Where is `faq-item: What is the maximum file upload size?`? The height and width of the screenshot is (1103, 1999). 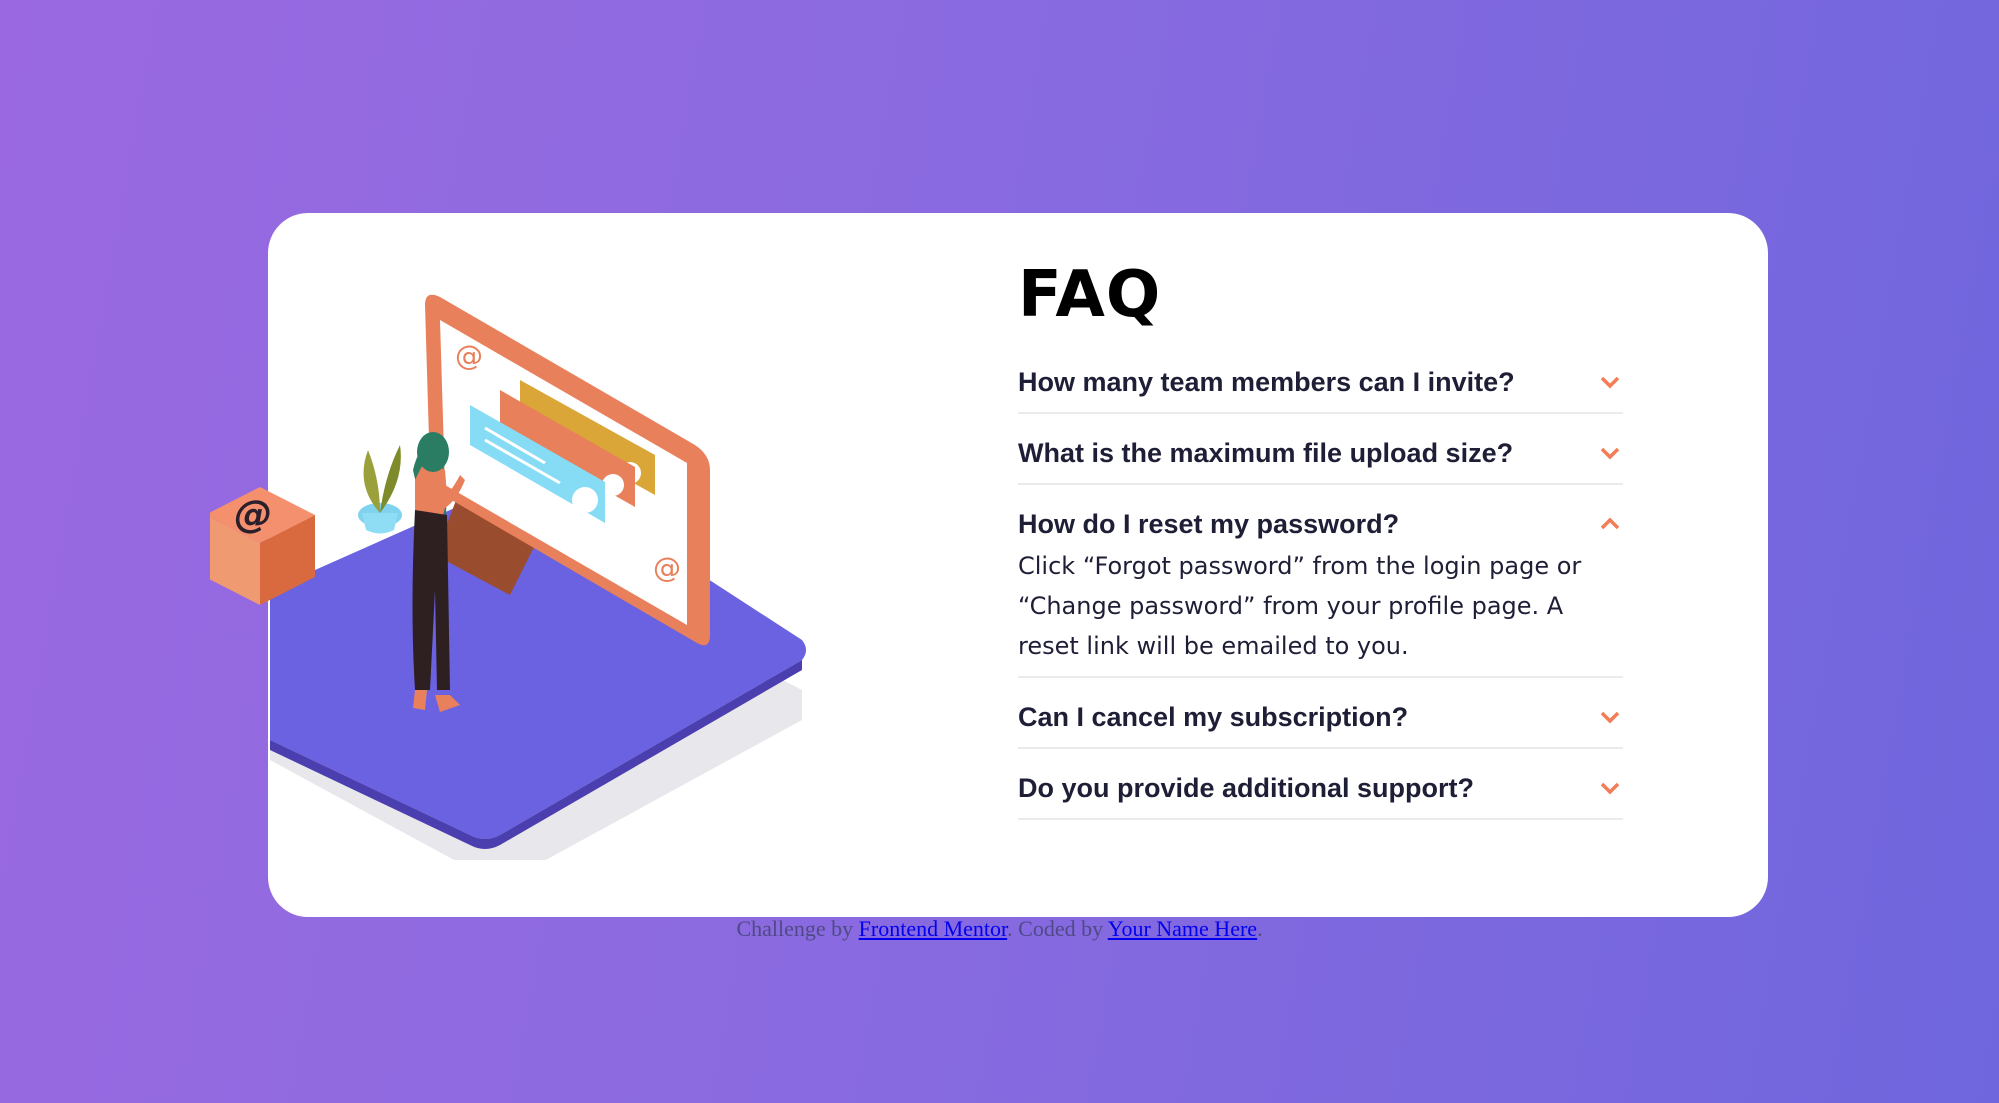 faq-item: What is the maximum file upload size? is located at coordinates (1320, 449).